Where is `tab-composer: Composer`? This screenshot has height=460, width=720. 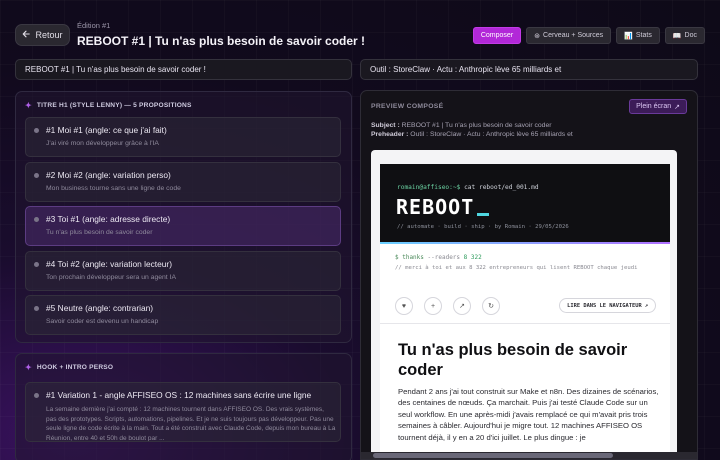 tab-composer: Composer is located at coordinates (497, 35).